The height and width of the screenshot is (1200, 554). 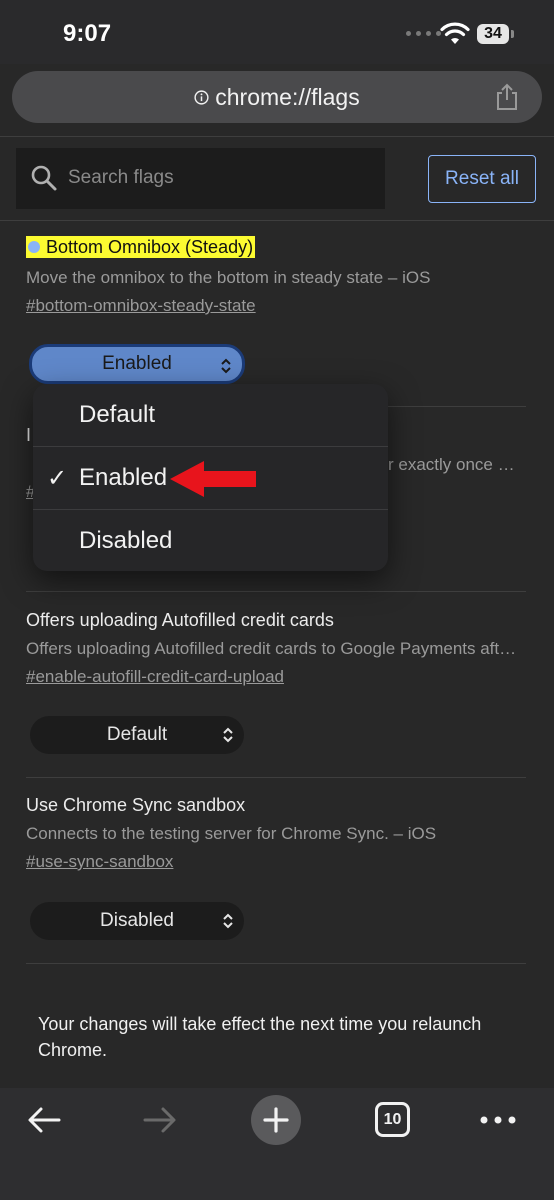 I want to click on flag-link: #bottom-omnibox-steady-state, so click(x=141, y=306).